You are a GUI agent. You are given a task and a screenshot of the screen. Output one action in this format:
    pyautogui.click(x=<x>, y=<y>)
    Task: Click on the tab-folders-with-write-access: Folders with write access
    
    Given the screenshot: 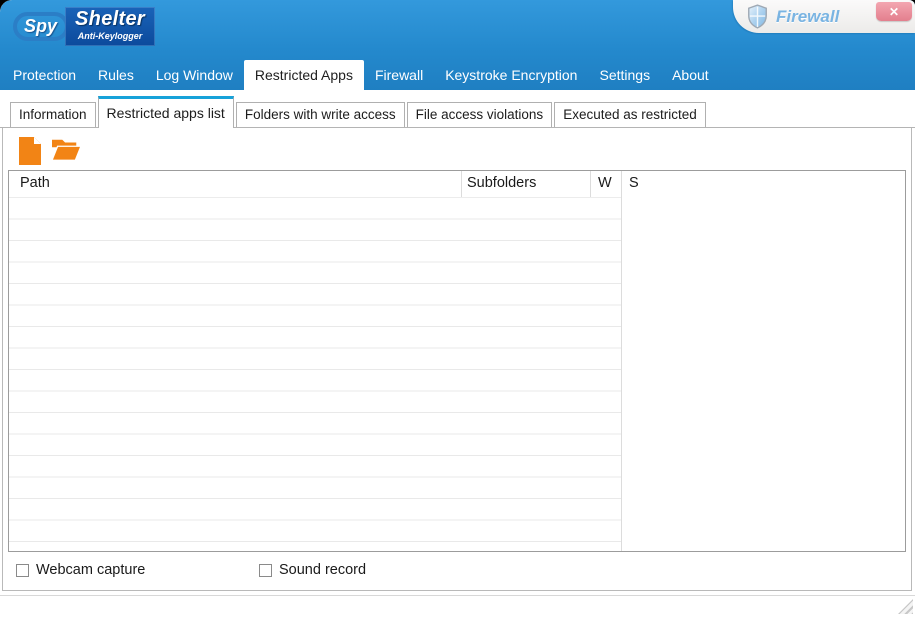 What is the action you would take?
    pyautogui.click(x=320, y=114)
    